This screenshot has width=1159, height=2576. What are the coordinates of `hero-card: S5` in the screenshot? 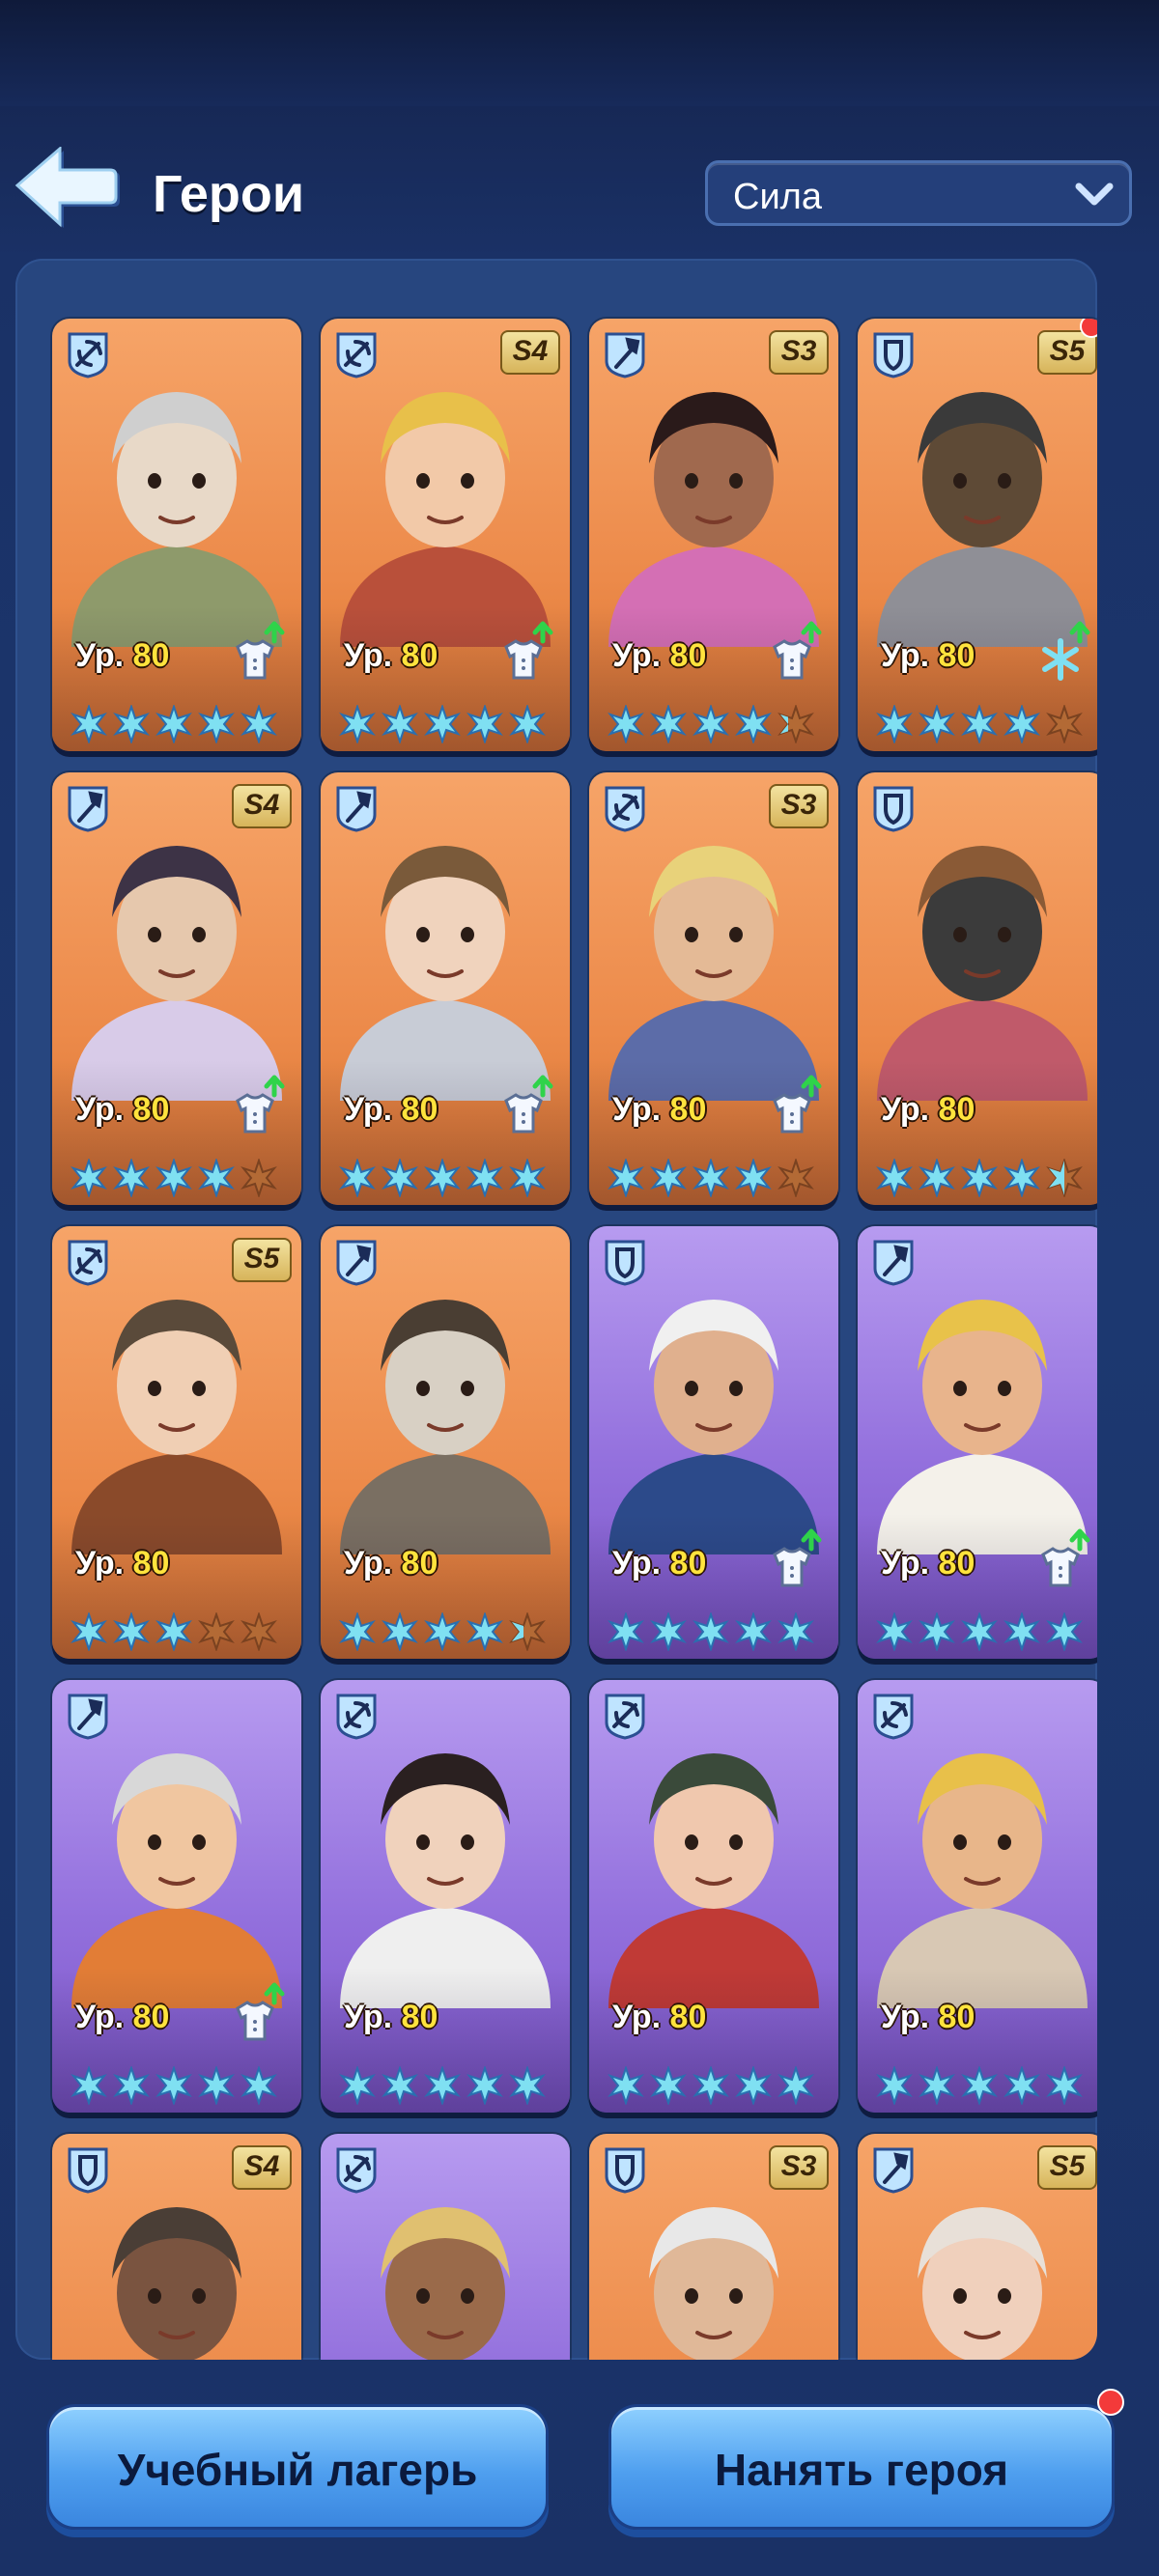 It's located at (978, 2247).